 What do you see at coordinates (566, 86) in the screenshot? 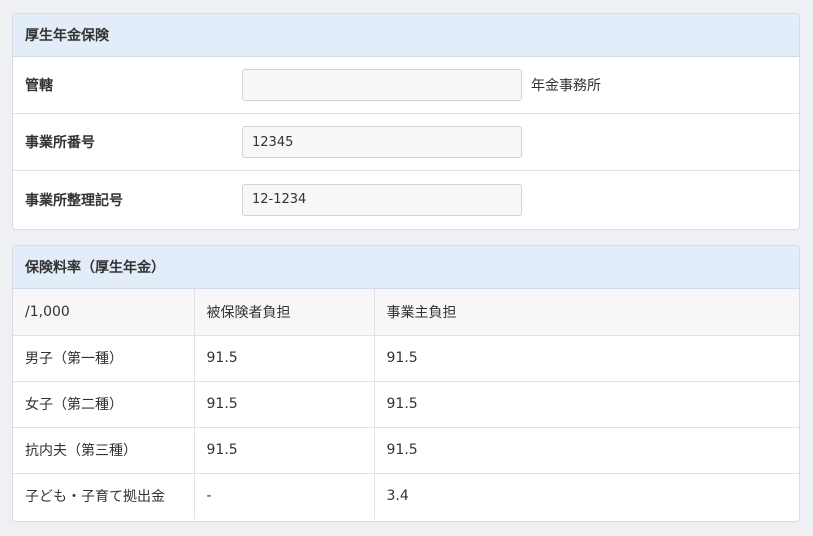
I see `jurisdiction-suffix: 年金事務所` at bounding box center [566, 86].